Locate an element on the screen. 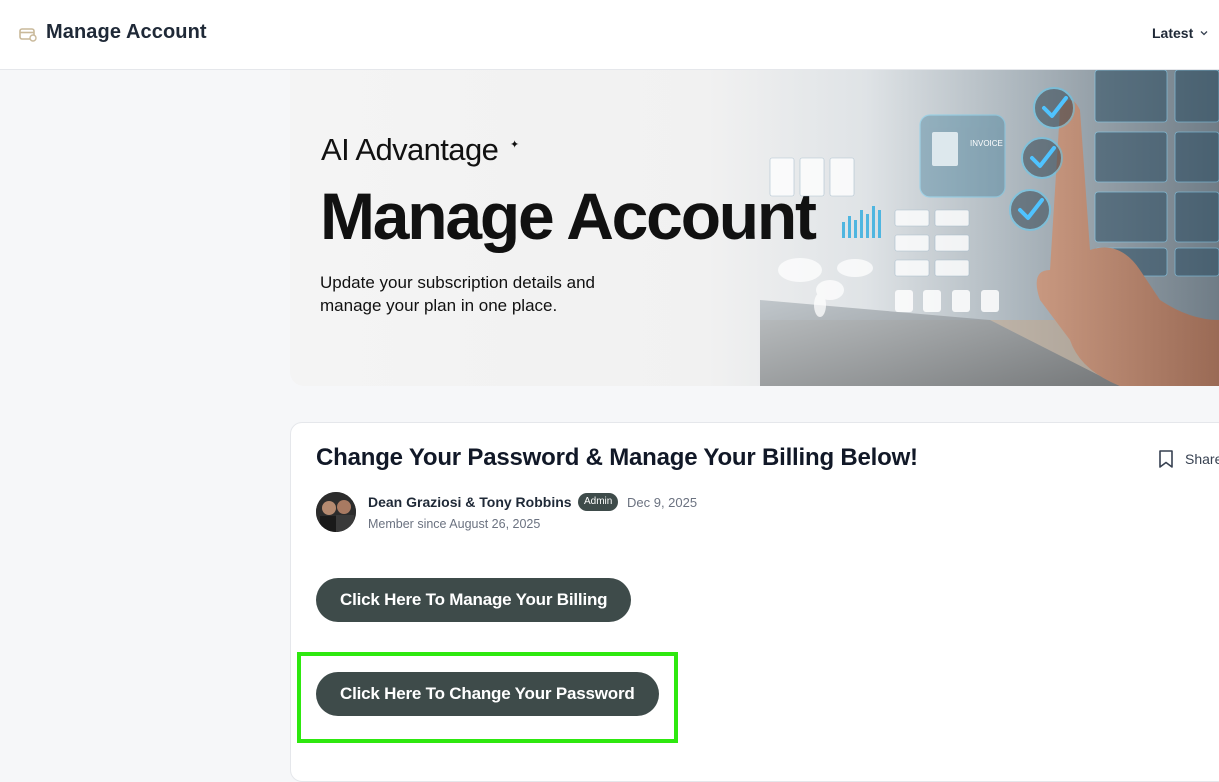 This screenshot has height=782, width=1219. member-since: Member since August 26, 2025 is located at coordinates (454, 524).